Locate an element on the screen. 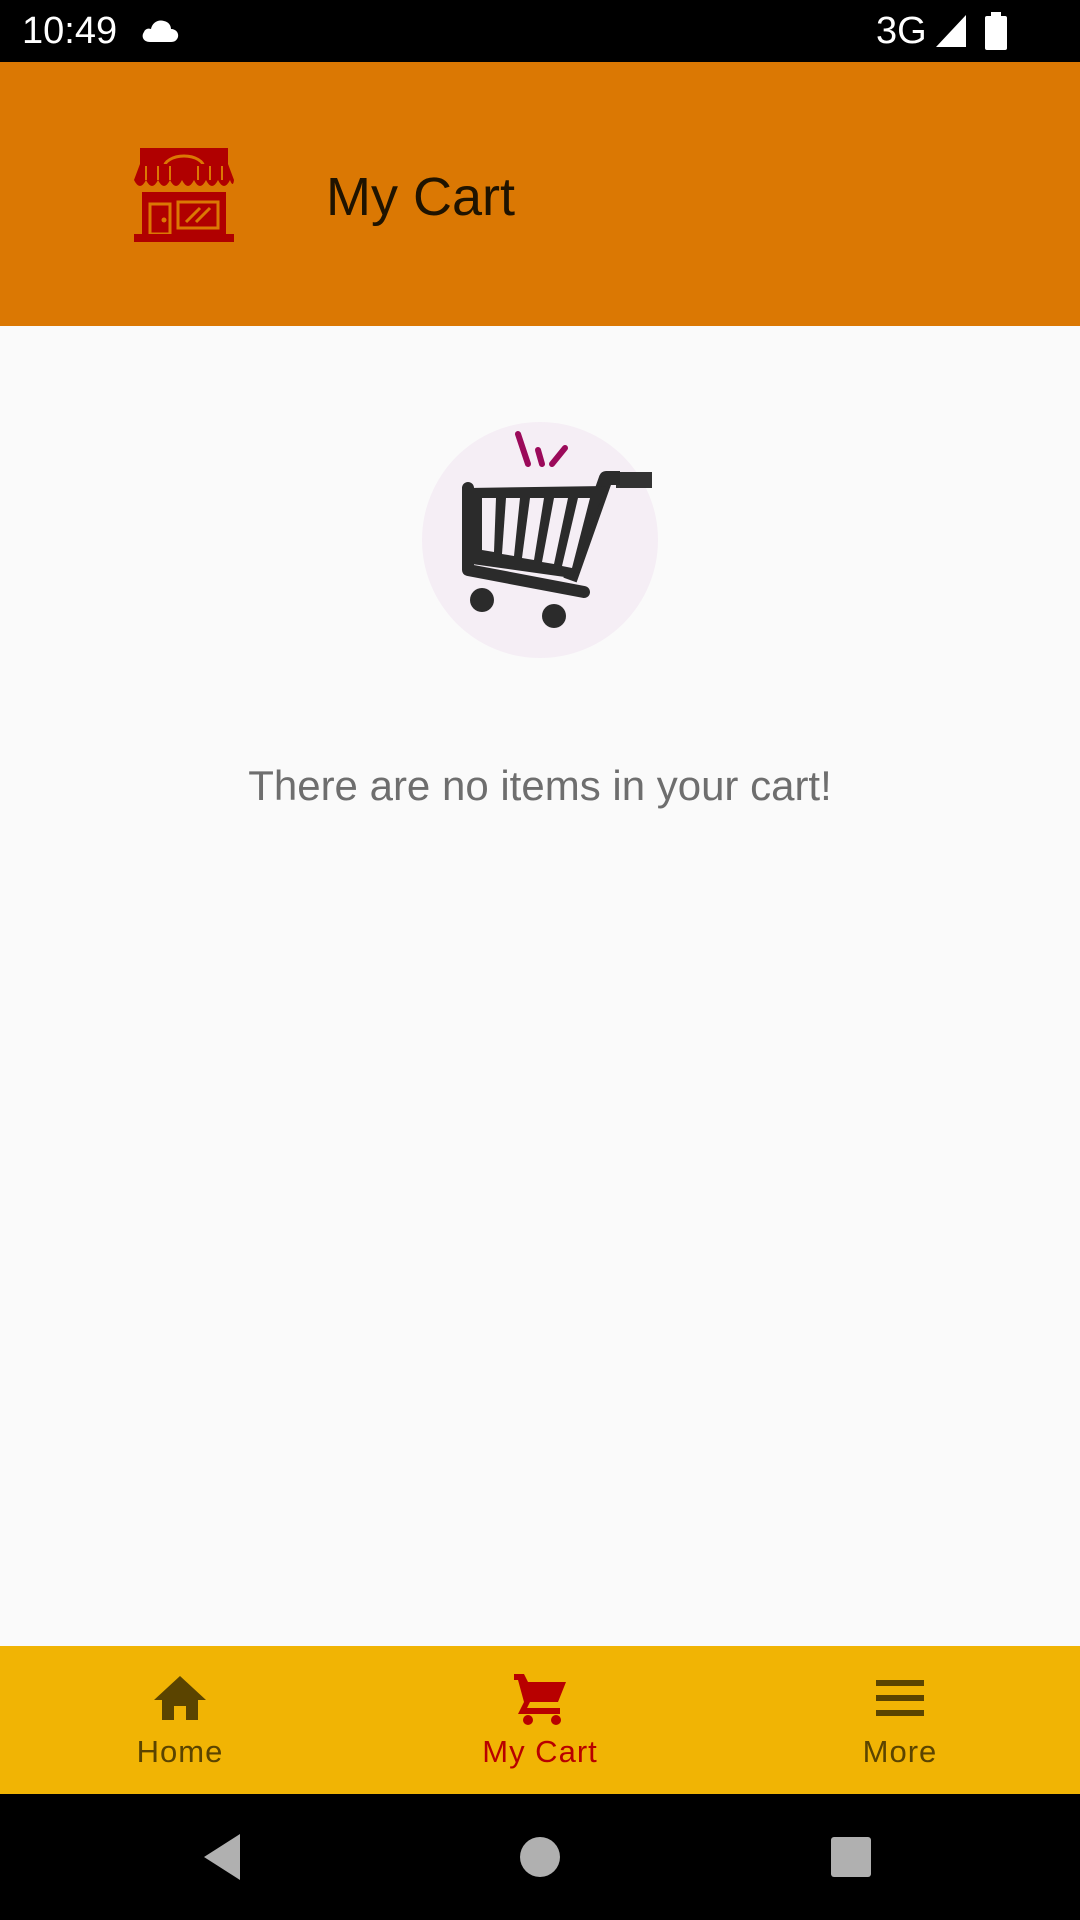  battery-icon is located at coordinates (996, 31).